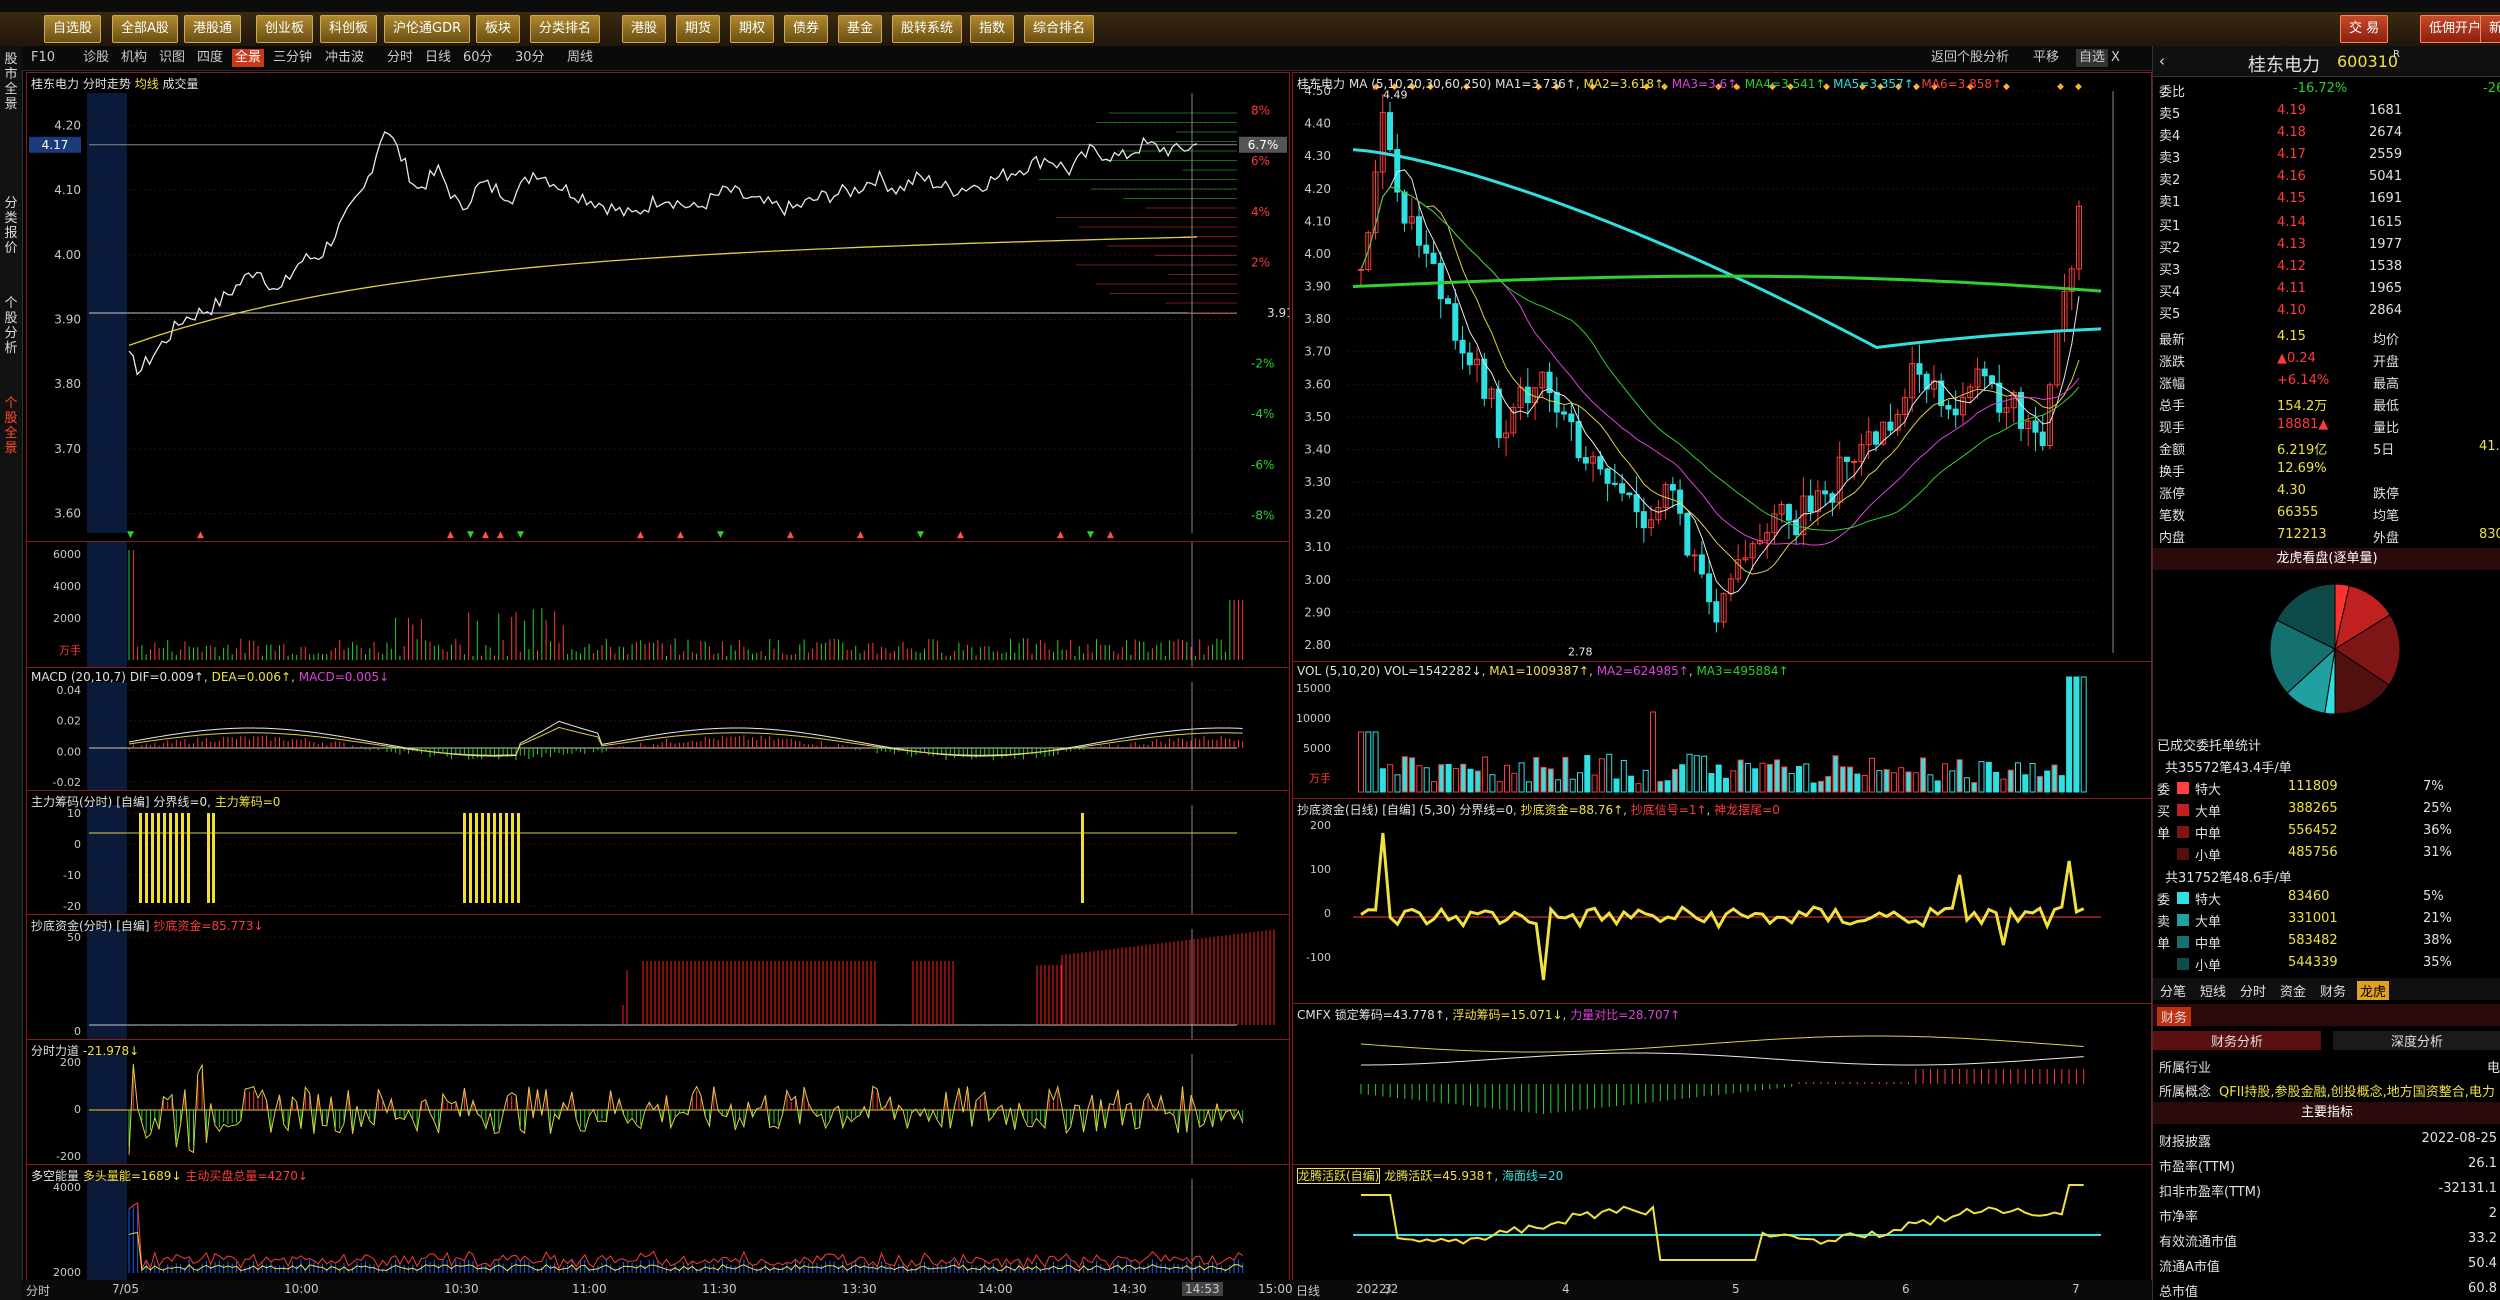  Describe the element at coordinates (285, 29) in the screenshot. I see `menu-3: 创业板` at that location.